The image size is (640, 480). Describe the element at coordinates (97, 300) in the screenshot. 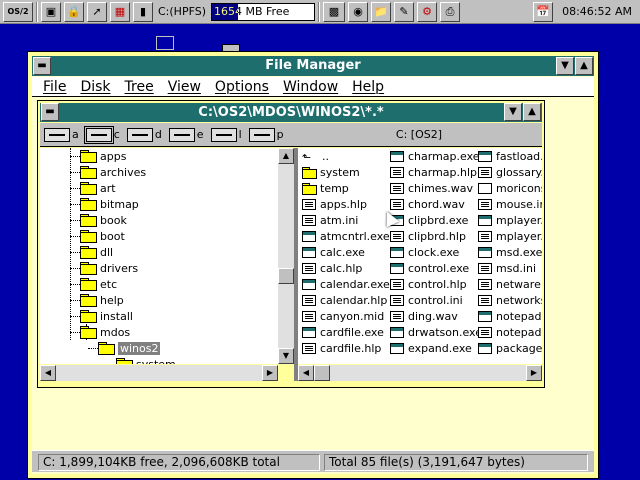

I see `tree-folder-help: help` at that location.